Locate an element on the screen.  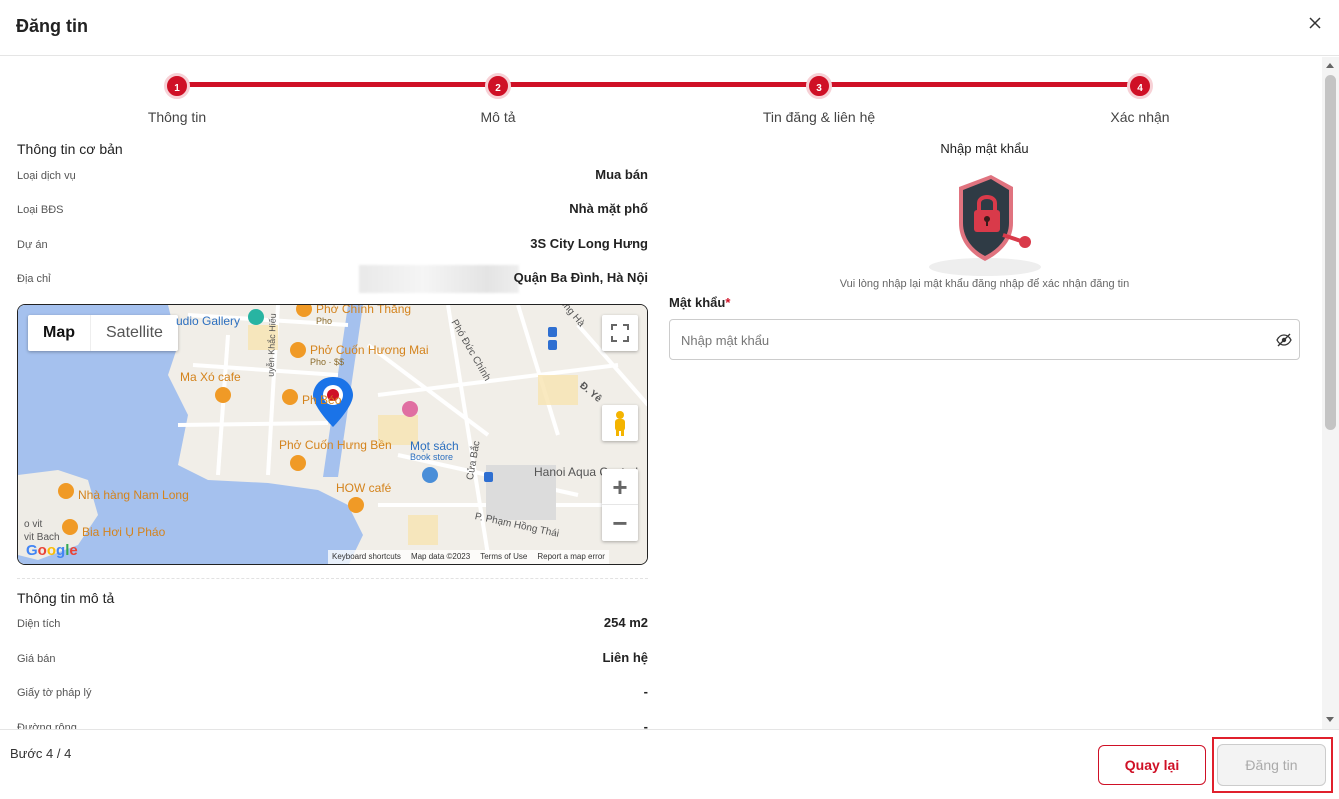
info-value: 3S City Long Hưng is located at coordinates (589, 243).